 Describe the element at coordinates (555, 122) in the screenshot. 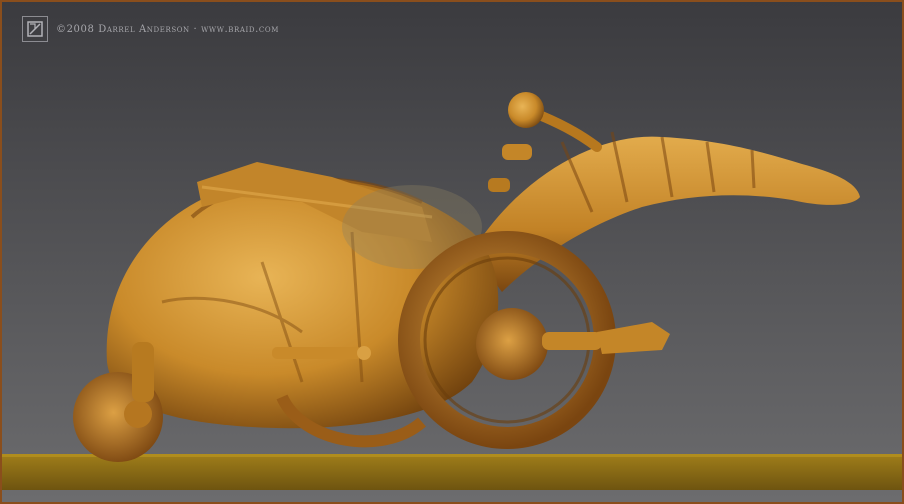

I see `antenna` at that location.